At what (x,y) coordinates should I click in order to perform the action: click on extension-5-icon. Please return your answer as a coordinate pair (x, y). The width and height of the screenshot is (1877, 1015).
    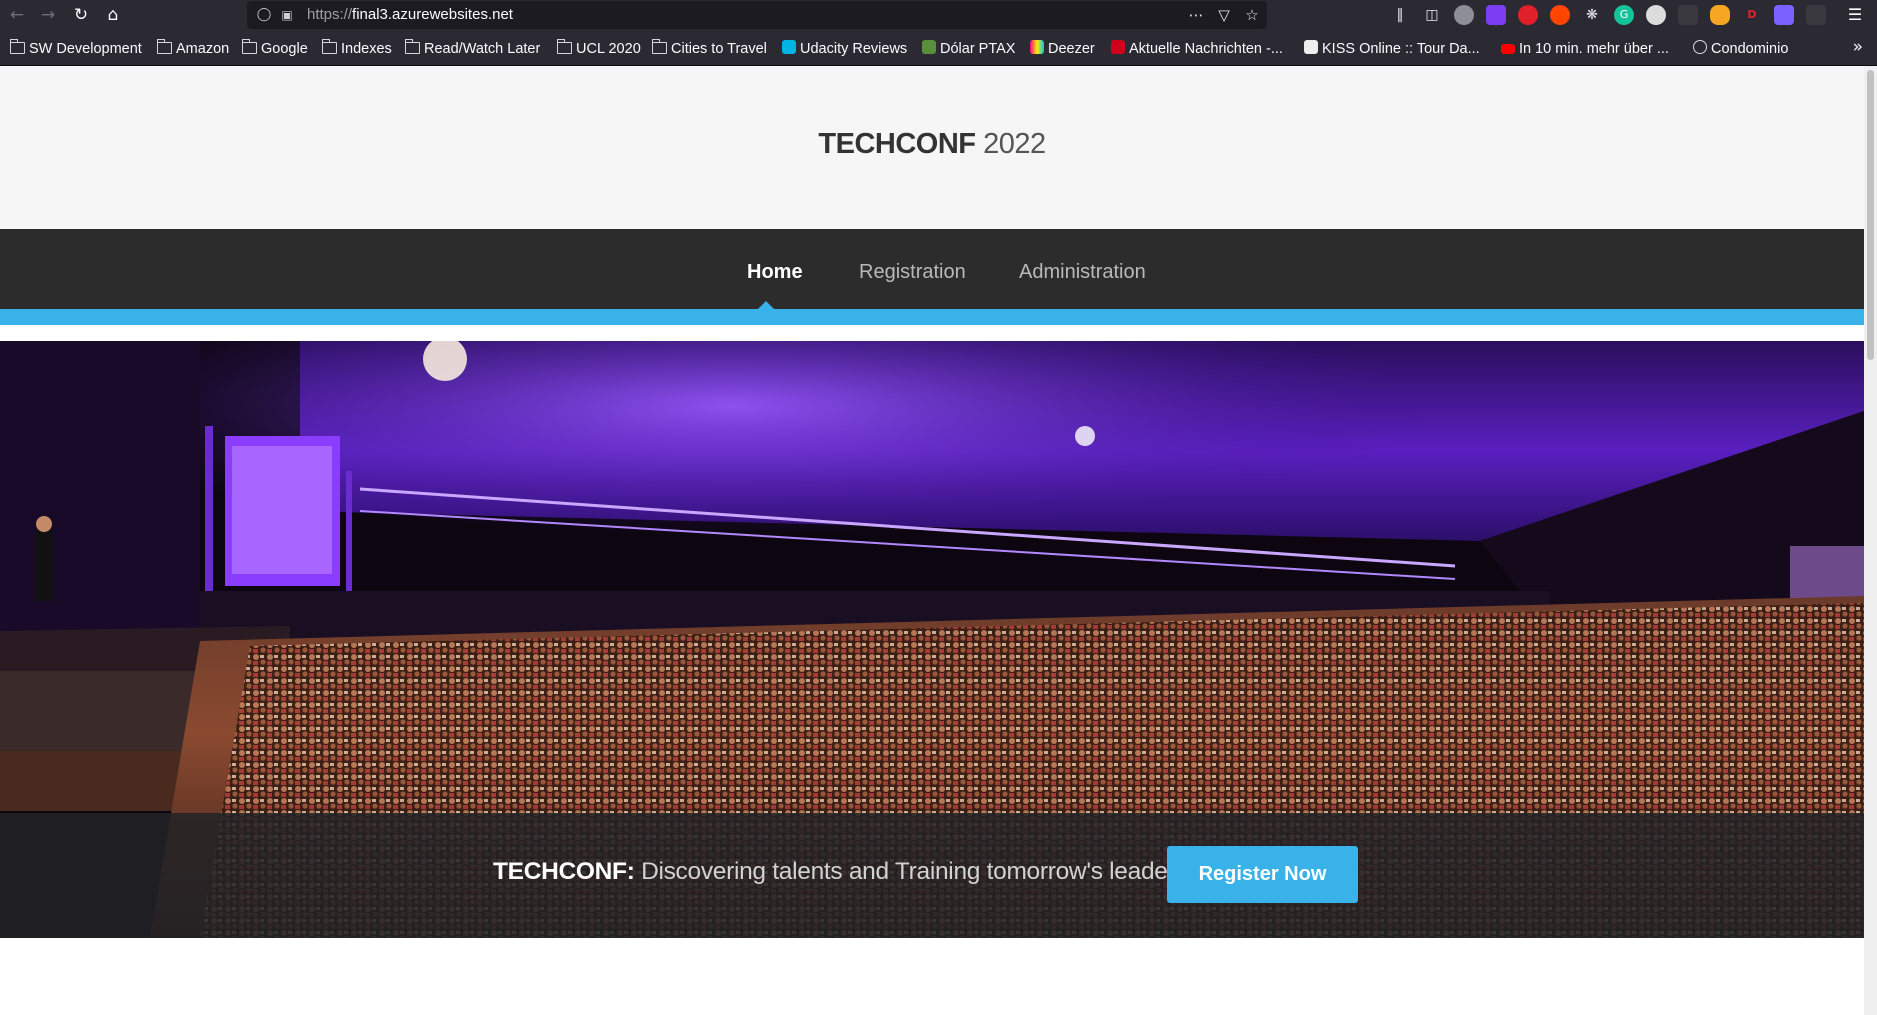
    Looking at the image, I should click on (1688, 15).